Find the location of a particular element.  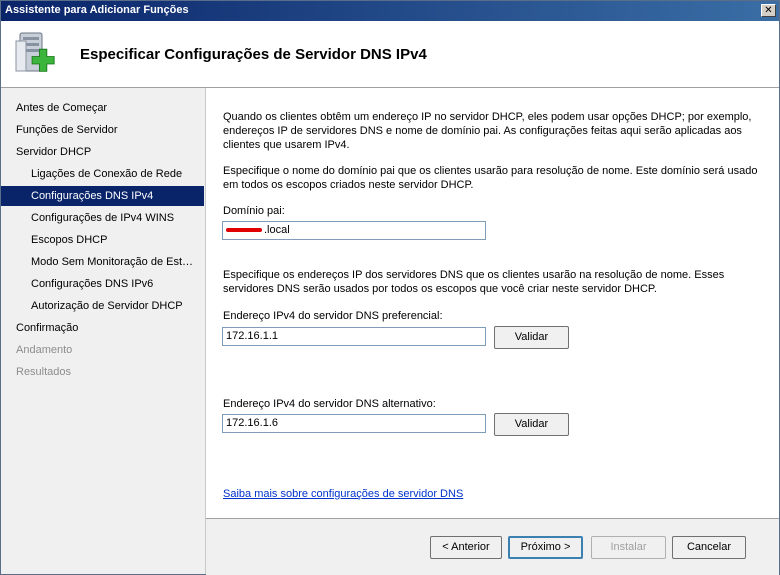

parent-domain-label: Domínio pai: is located at coordinates (254, 211).